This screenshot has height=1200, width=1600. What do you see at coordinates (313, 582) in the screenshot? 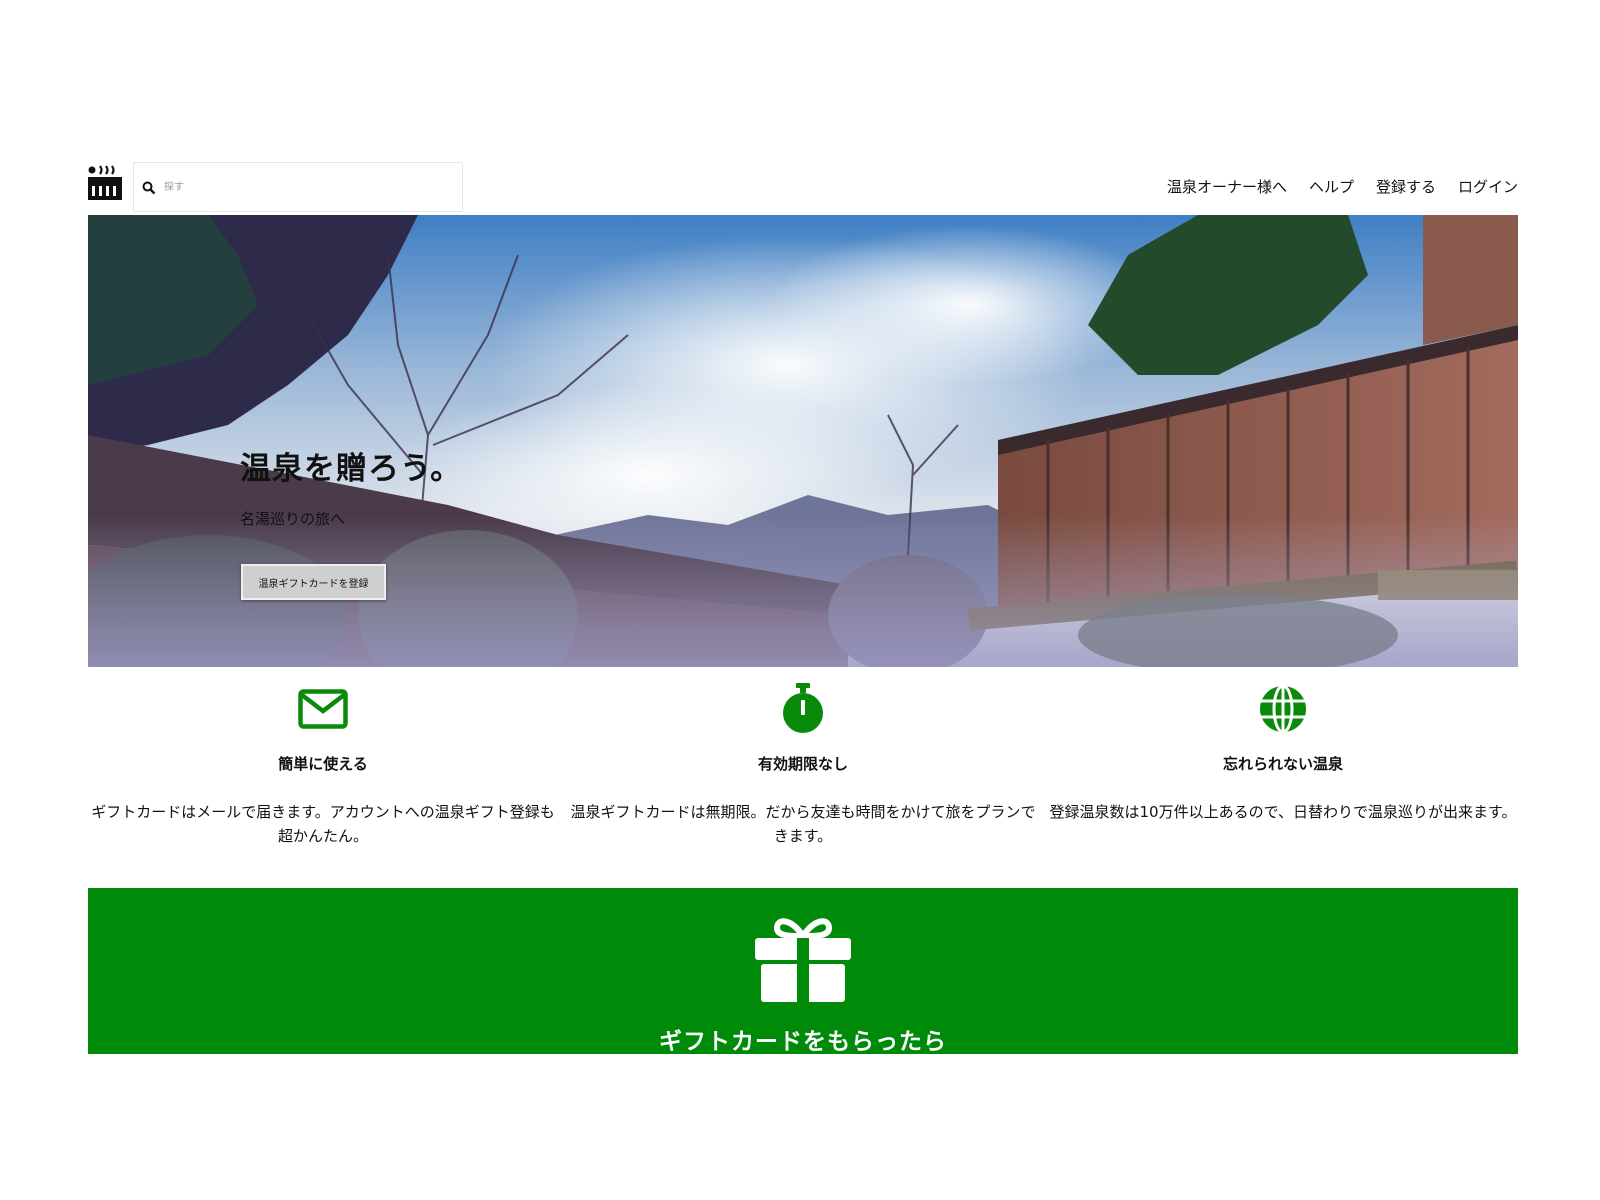
I see `register-giftcard-button: 温泉ギフトカードを登録` at bounding box center [313, 582].